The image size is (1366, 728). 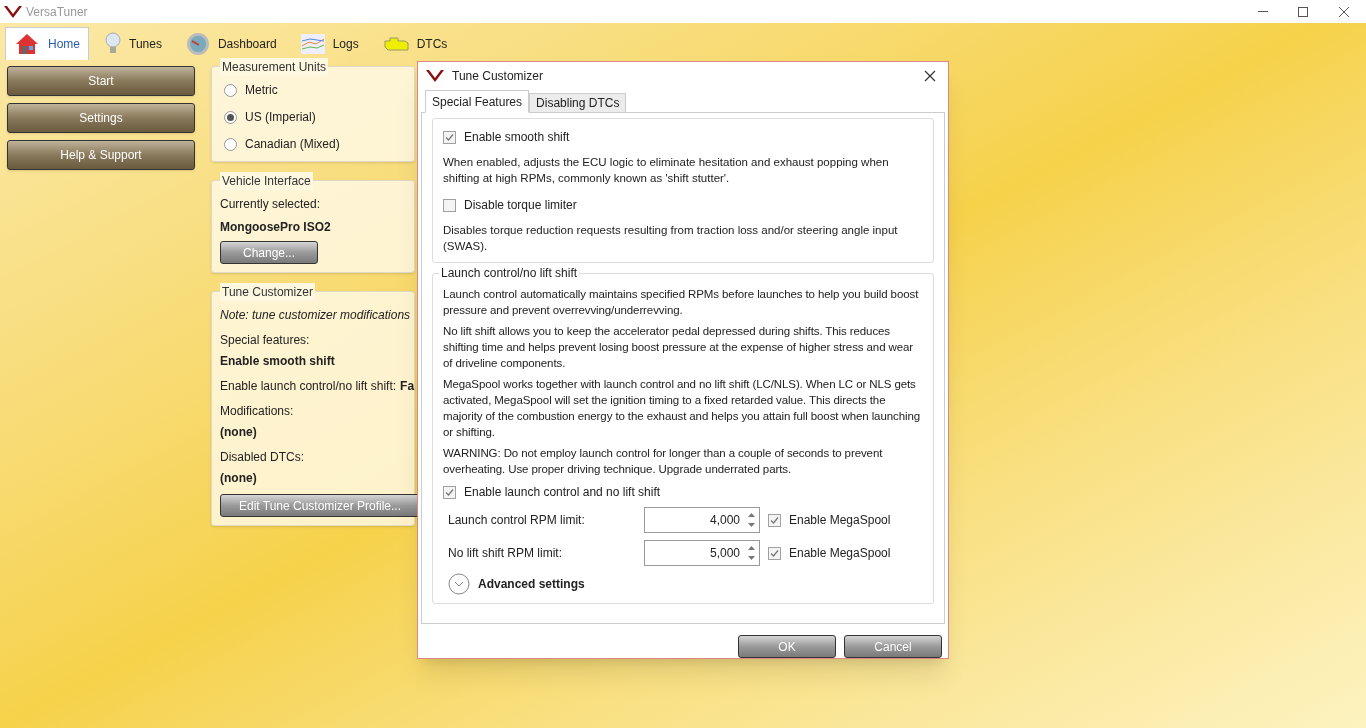 I want to click on group-title: Measurement Units, so click(x=274, y=67).